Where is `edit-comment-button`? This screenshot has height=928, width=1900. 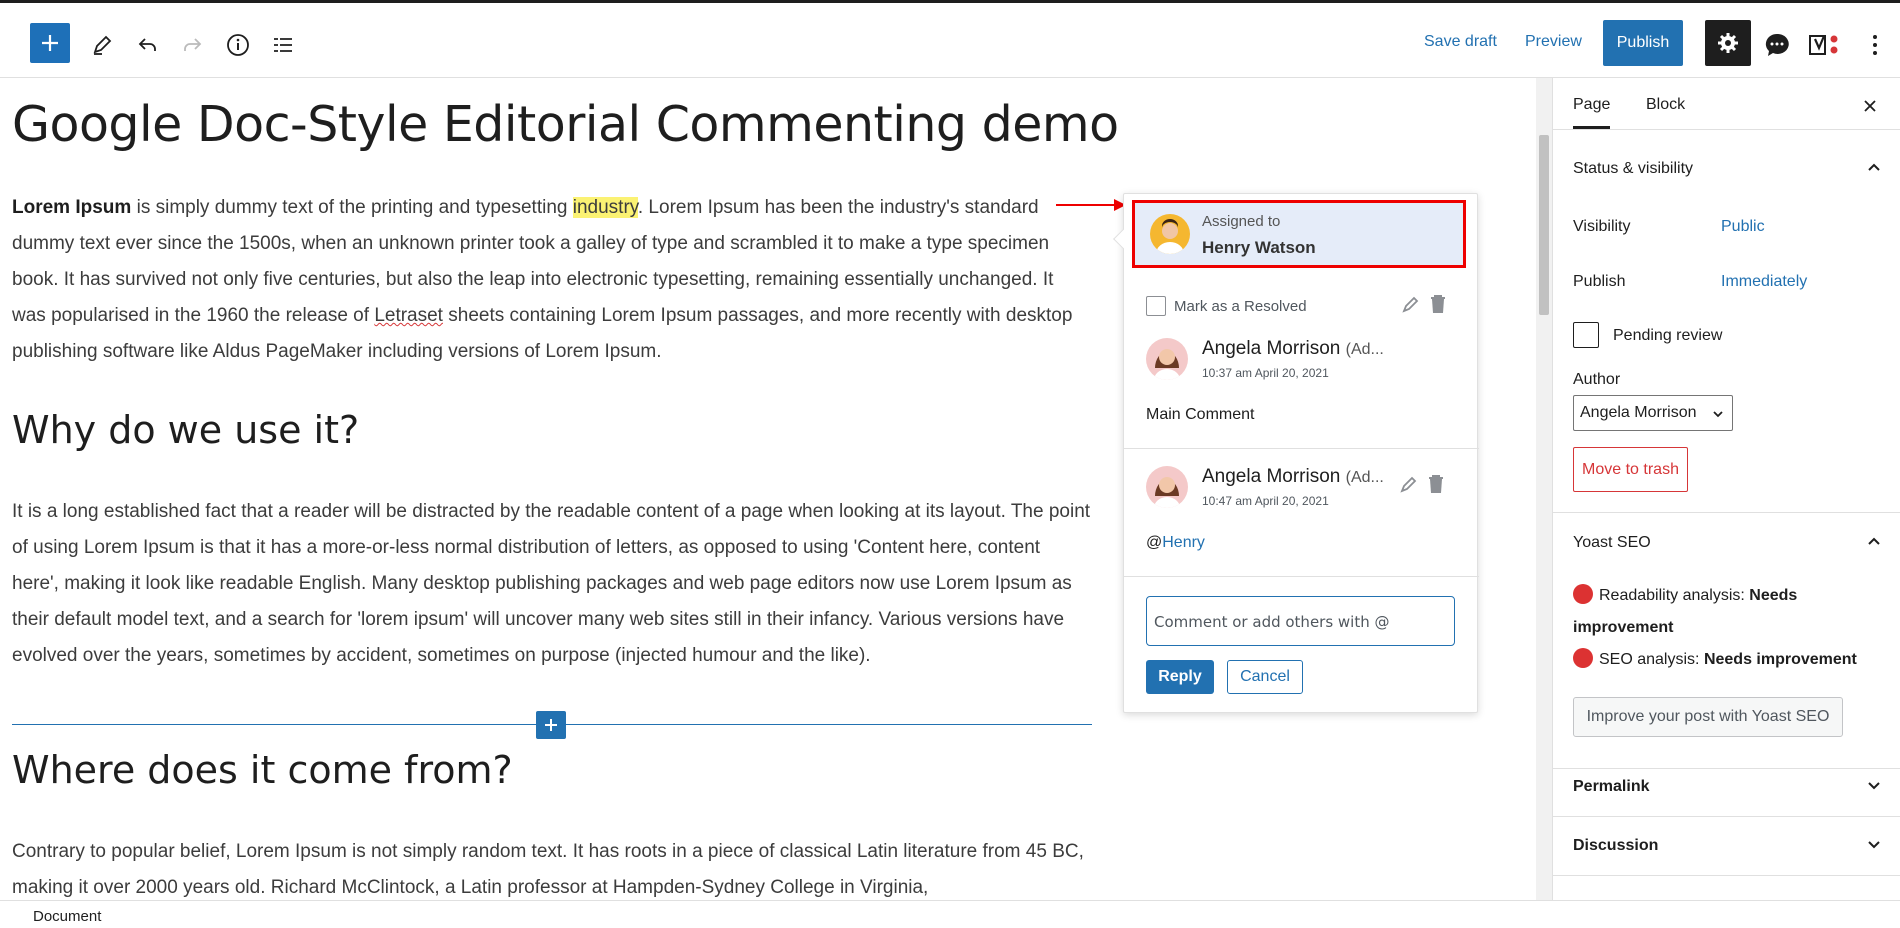 edit-comment-button is located at coordinates (1411, 307).